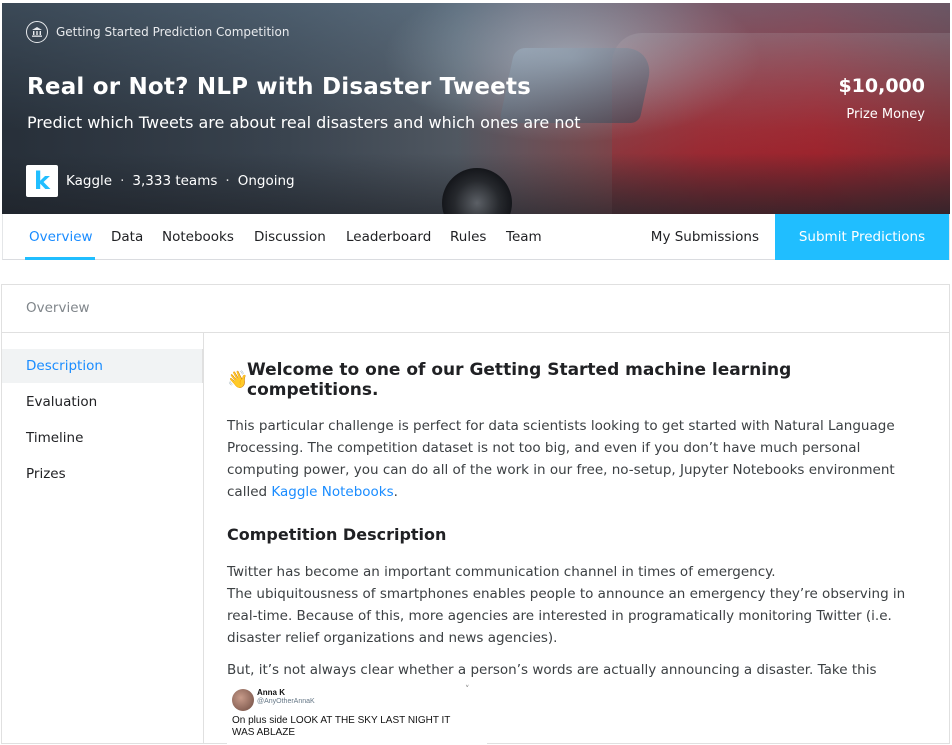 This screenshot has width=952, height=745. Describe the element at coordinates (475, 309) in the screenshot. I see `overview-card-title: Overview` at that location.